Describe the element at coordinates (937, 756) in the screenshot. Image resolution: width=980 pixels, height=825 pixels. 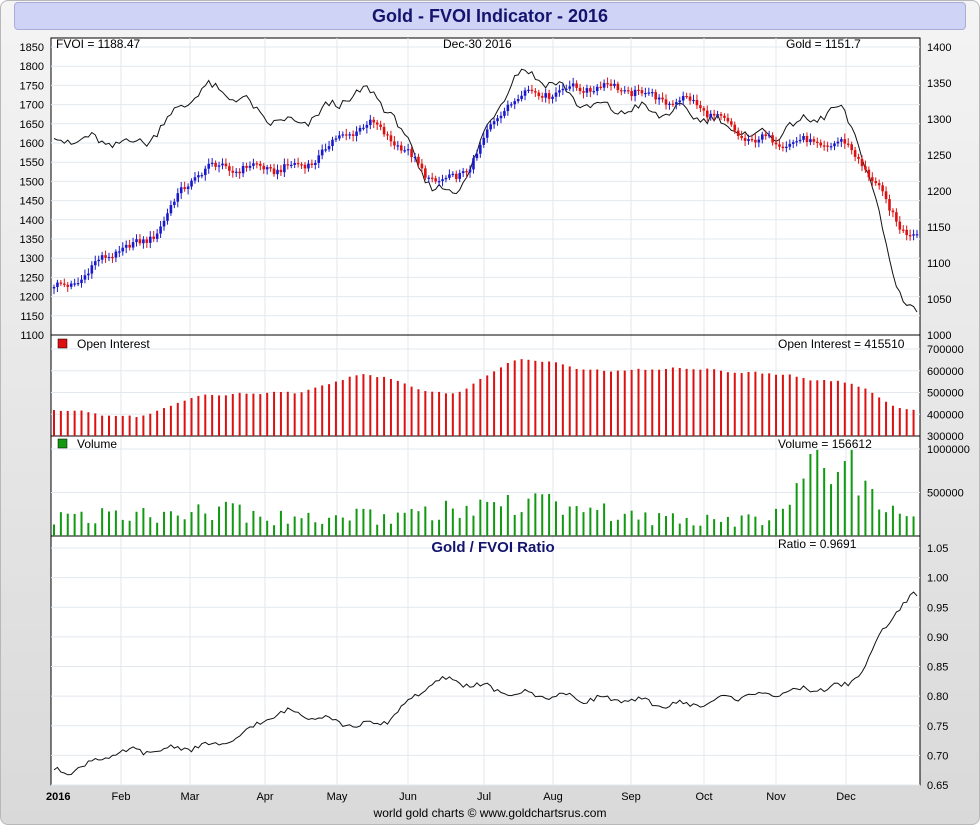
I see `ratio-axis-tick: 0.70` at that location.